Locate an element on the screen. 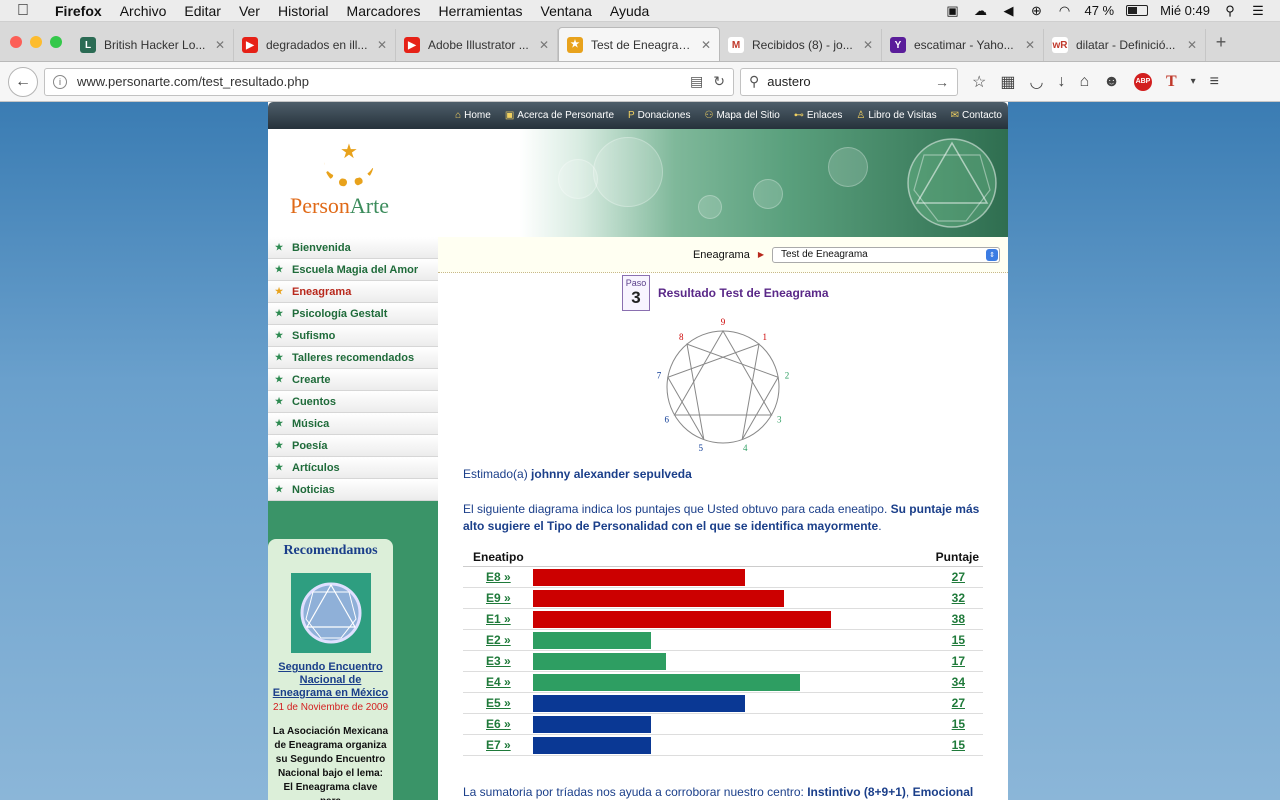 The image size is (1280, 800). menu-app: Firefox is located at coordinates (78, 11).